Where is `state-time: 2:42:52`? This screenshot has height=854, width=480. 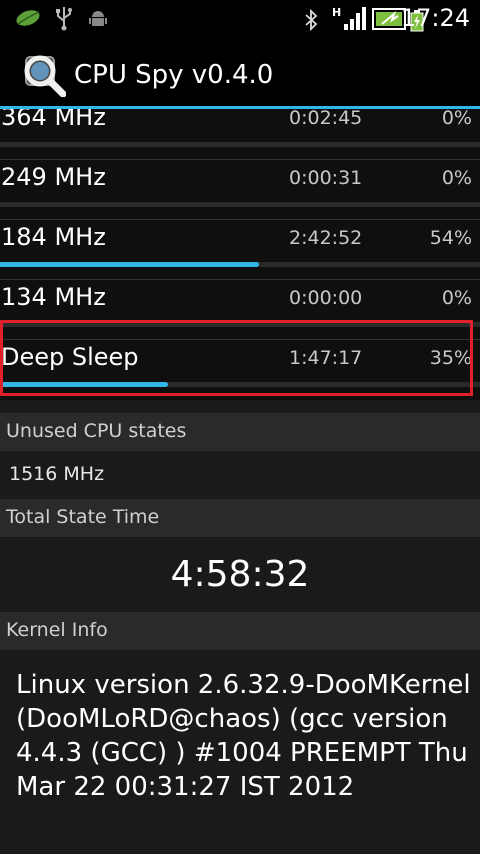
state-time: 2:42:52 is located at coordinates (326, 238).